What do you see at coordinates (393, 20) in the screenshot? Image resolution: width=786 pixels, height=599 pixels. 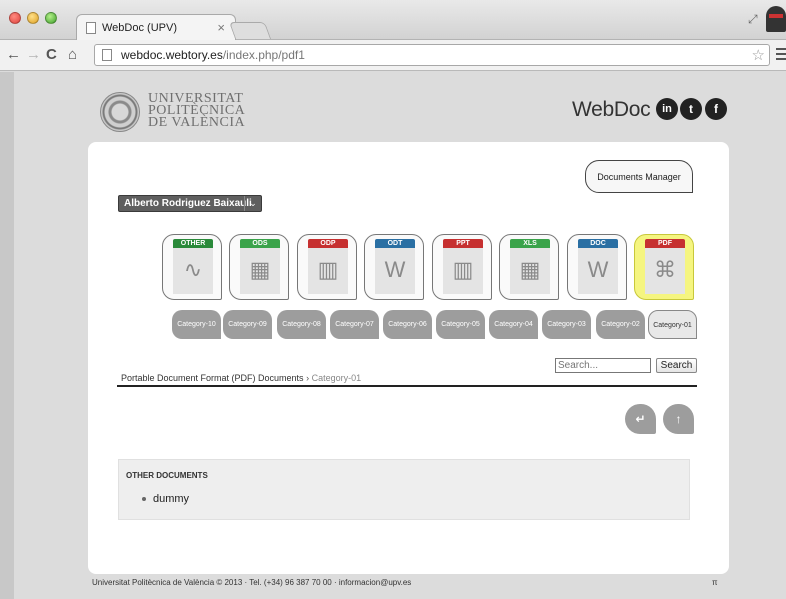 I see `window-titlebar: WebDoc (UPV) × ⤢` at bounding box center [393, 20].